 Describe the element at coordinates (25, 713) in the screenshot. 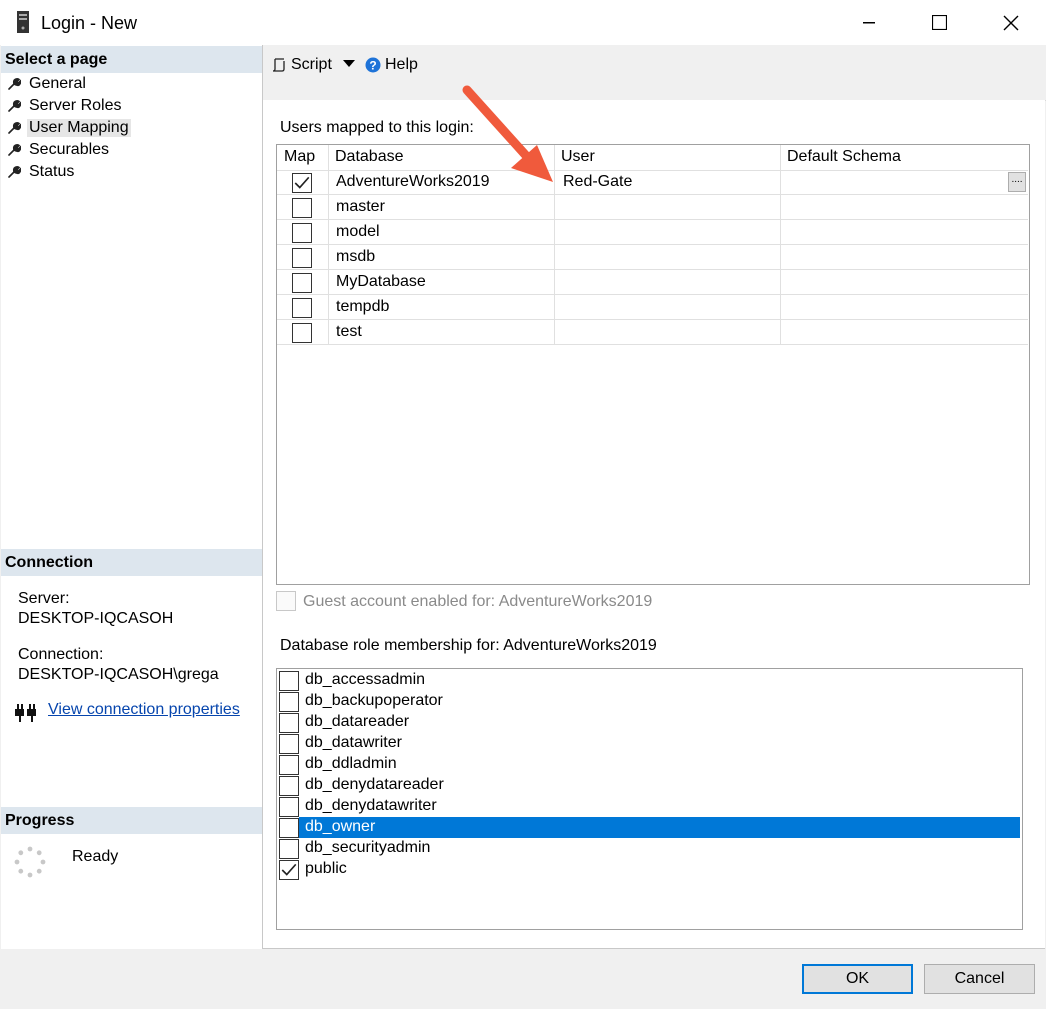

I see `plug-icon` at that location.